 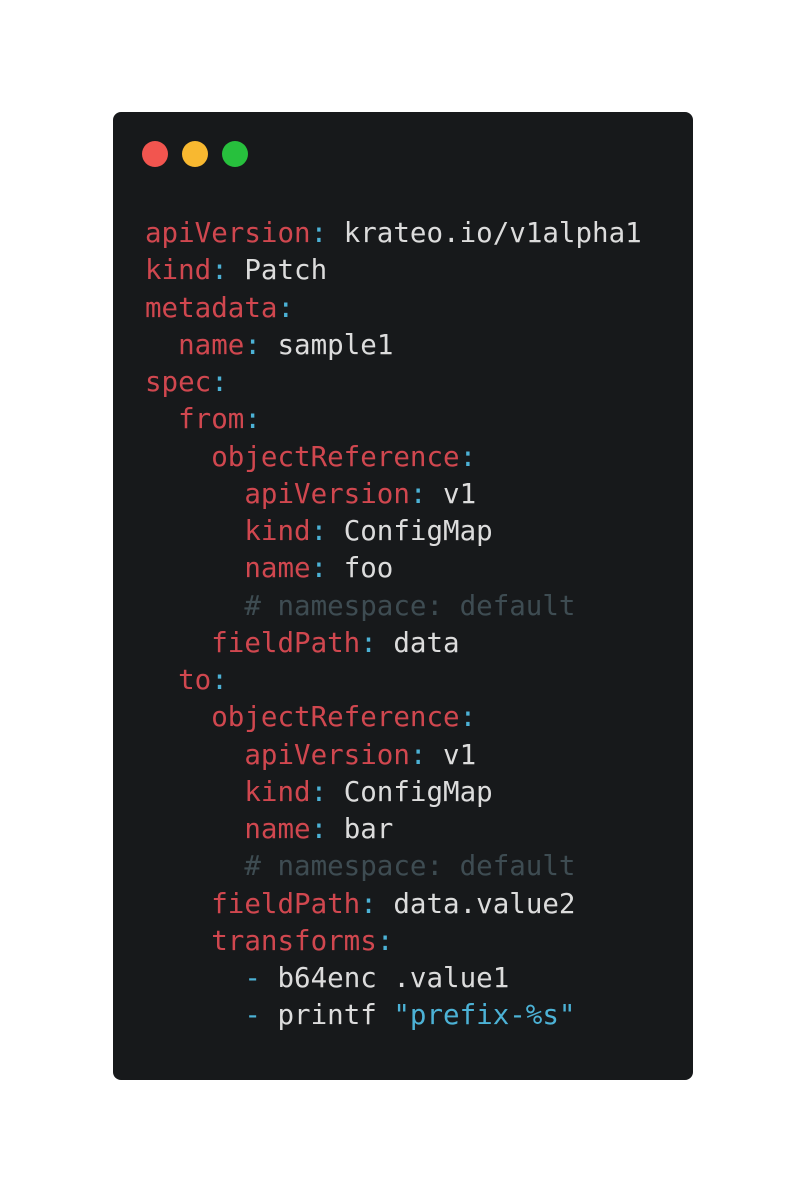 I want to click on code-line: - printf "prefix-%s", so click(x=393, y=1015).